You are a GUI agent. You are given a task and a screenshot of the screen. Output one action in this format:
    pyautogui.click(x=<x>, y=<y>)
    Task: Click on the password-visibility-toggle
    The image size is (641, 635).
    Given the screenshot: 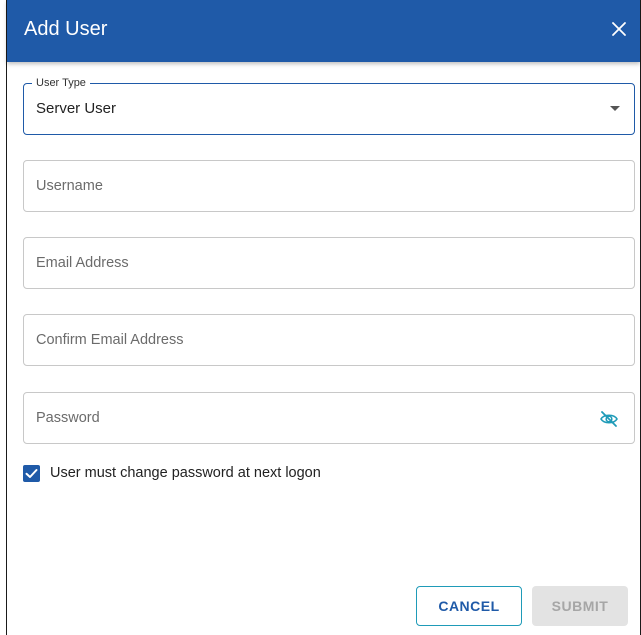 What is the action you would take?
    pyautogui.click(x=609, y=419)
    